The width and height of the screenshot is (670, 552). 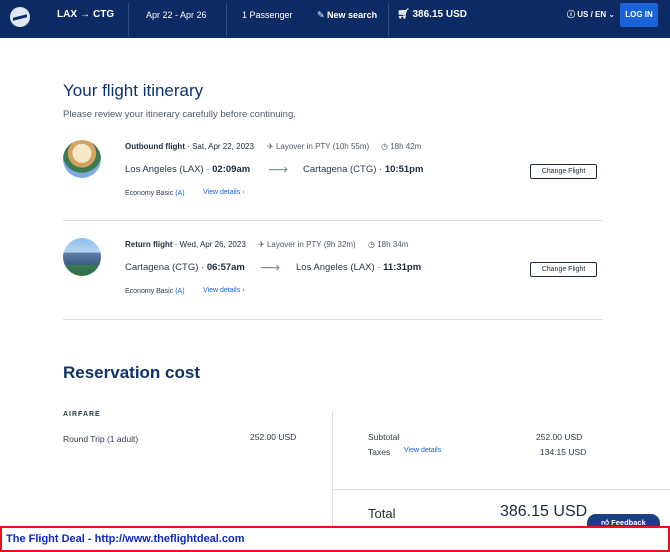 I want to click on taxes-details-link: View details, so click(x=422, y=450).